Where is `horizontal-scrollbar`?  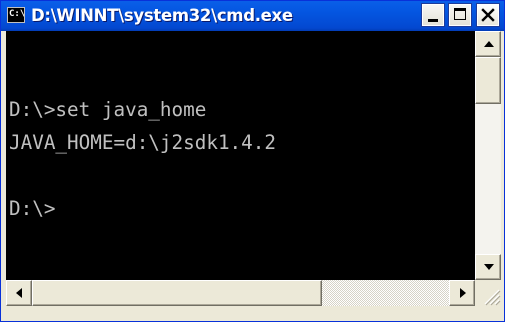 horizontal-scrollbar is located at coordinates (240, 293).